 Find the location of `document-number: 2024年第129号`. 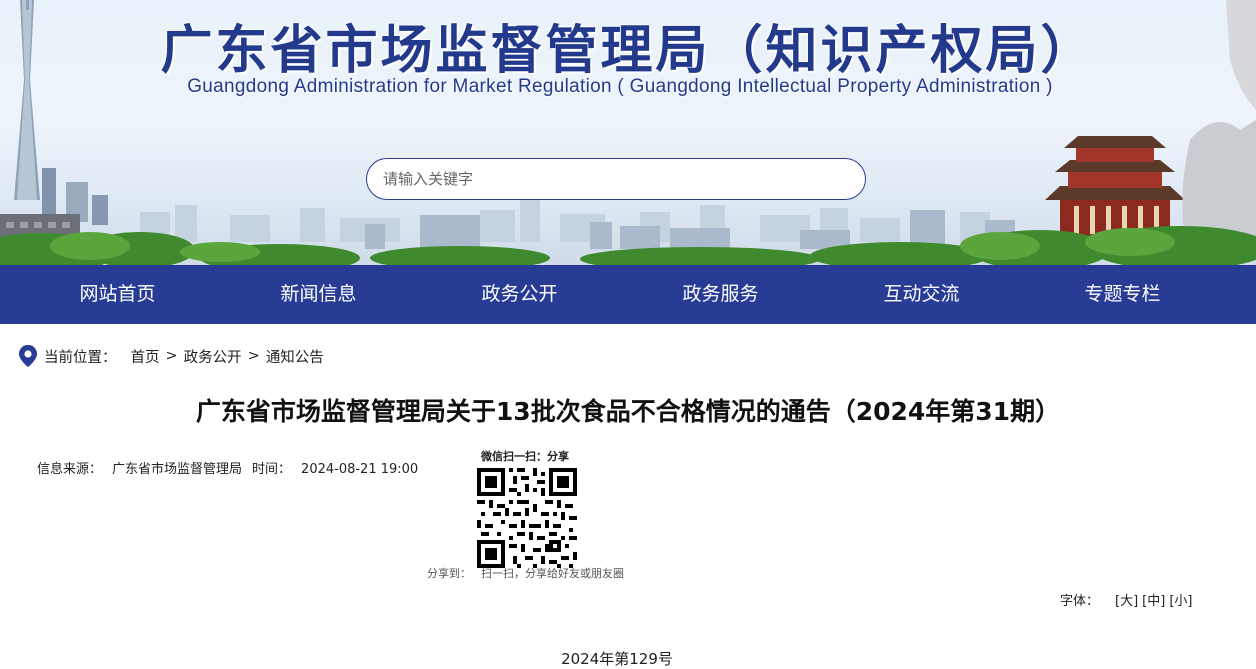

document-number: 2024年第129号 is located at coordinates (617, 659).